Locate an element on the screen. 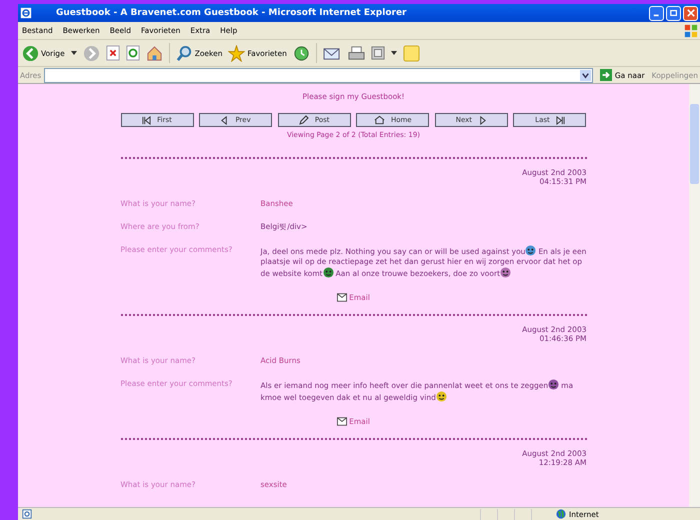 The image size is (700, 520). window-title: Guestbook - A Bravenet.com Guestbook - Microsoft Internet Explorer is located at coordinates (232, 13).